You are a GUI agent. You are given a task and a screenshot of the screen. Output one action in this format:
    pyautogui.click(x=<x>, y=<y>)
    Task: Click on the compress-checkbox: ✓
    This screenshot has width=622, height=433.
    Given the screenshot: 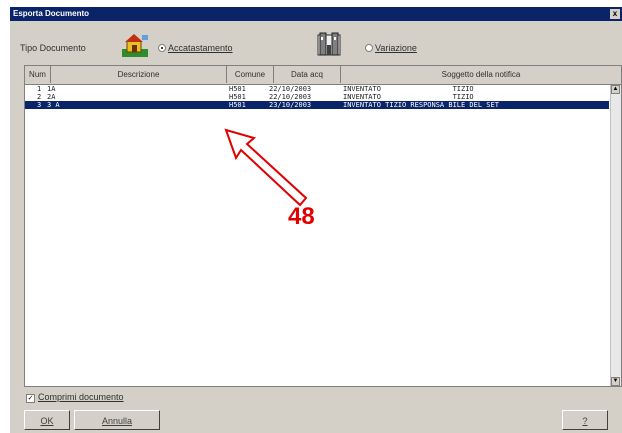 What is the action you would take?
    pyautogui.click(x=30, y=398)
    